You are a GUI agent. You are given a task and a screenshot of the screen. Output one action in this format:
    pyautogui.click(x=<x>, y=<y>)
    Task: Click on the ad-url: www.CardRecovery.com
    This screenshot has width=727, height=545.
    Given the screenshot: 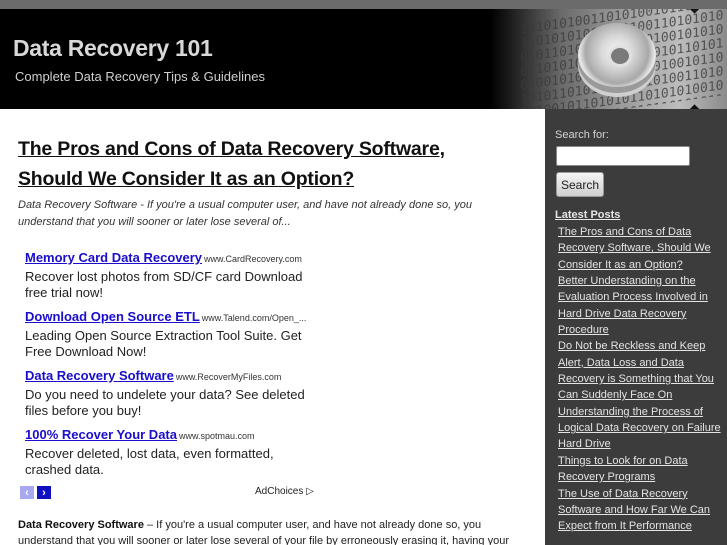 What is the action you would take?
    pyautogui.click(x=253, y=259)
    